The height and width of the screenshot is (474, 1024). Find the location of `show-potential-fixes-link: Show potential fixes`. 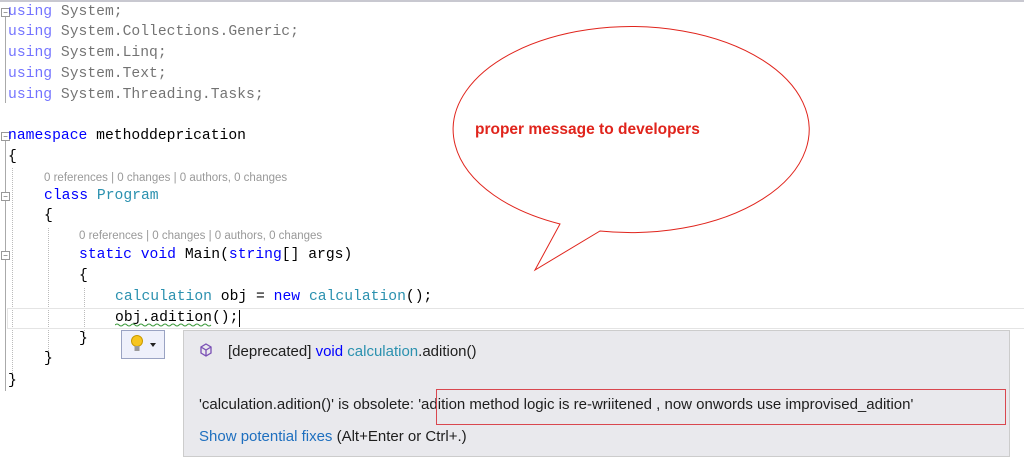

show-potential-fixes-link: Show potential fixes is located at coordinates (265, 436).